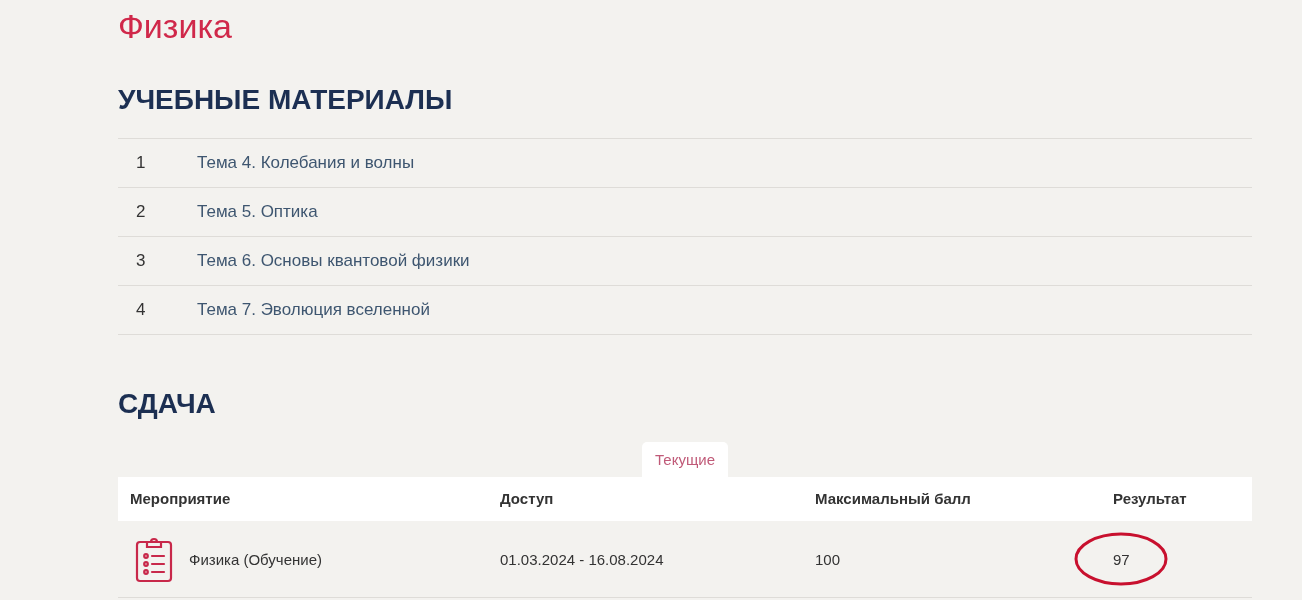 The height and width of the screenshot is (600, 1302). What do you see at coordinates (333, 261) in the screenshot?
I see `topic-link: Тема 6. Основы квантовой физики` at bounding box center [333, 261].